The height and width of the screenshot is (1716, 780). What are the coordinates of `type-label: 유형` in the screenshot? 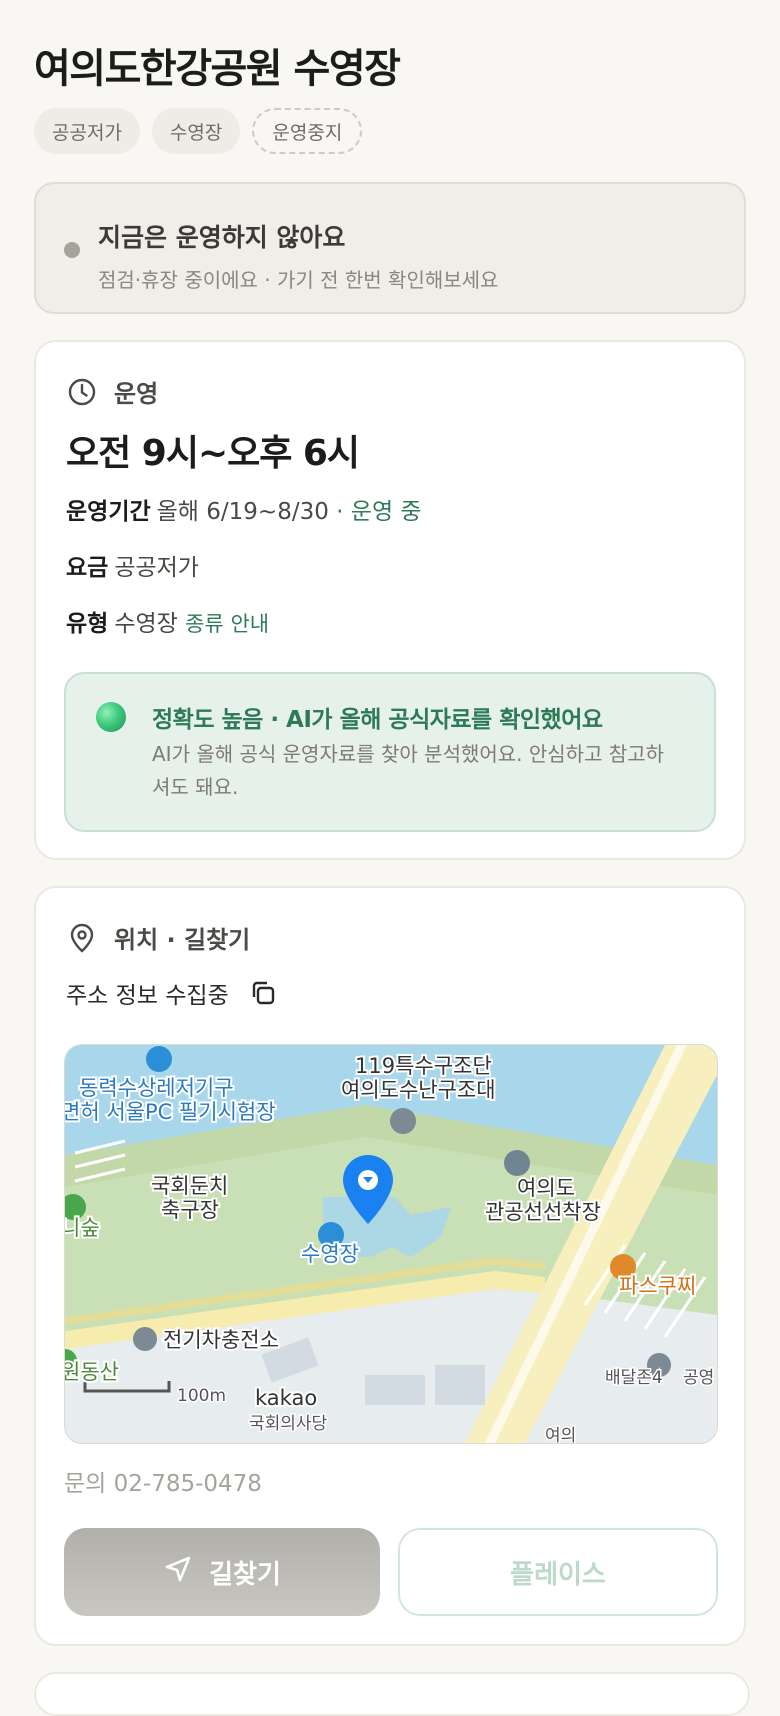 It's located at (87, 624).